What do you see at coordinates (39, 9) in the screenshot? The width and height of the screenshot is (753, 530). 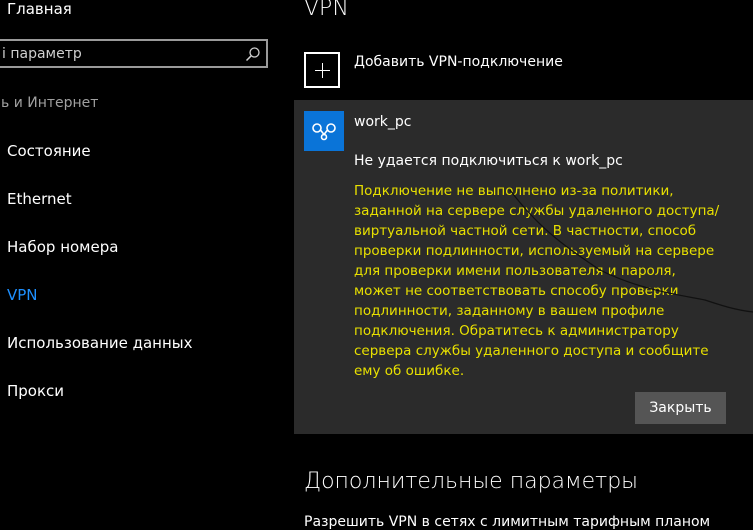 I see `sidebar-home-link: Главная` at bounding box center [39, 9].